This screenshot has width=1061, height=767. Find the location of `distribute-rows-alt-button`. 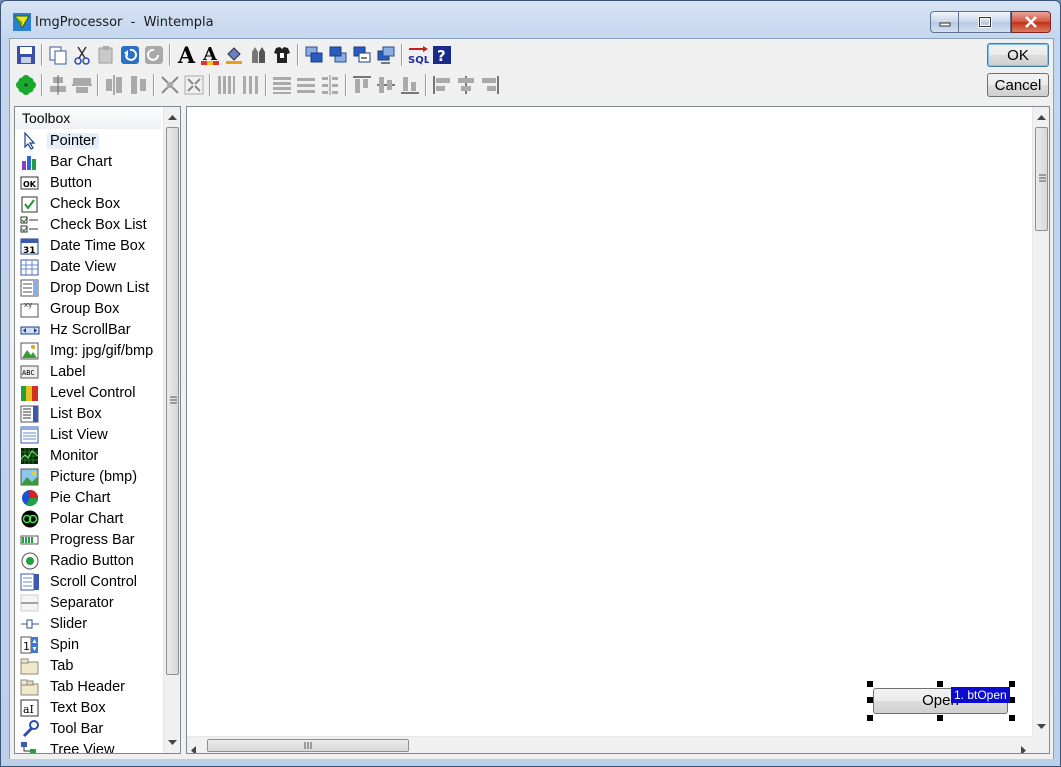

distribute-rows-alt-button is located at coordinates (306, 85).